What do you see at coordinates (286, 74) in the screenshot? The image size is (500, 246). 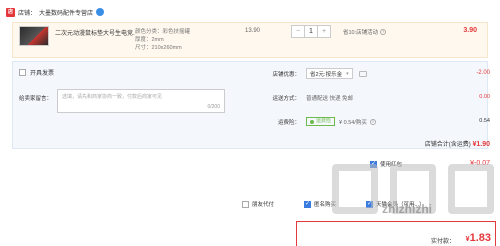 I see `store-discount-label: 店铺优惠：` at bounding box center [286, 74].